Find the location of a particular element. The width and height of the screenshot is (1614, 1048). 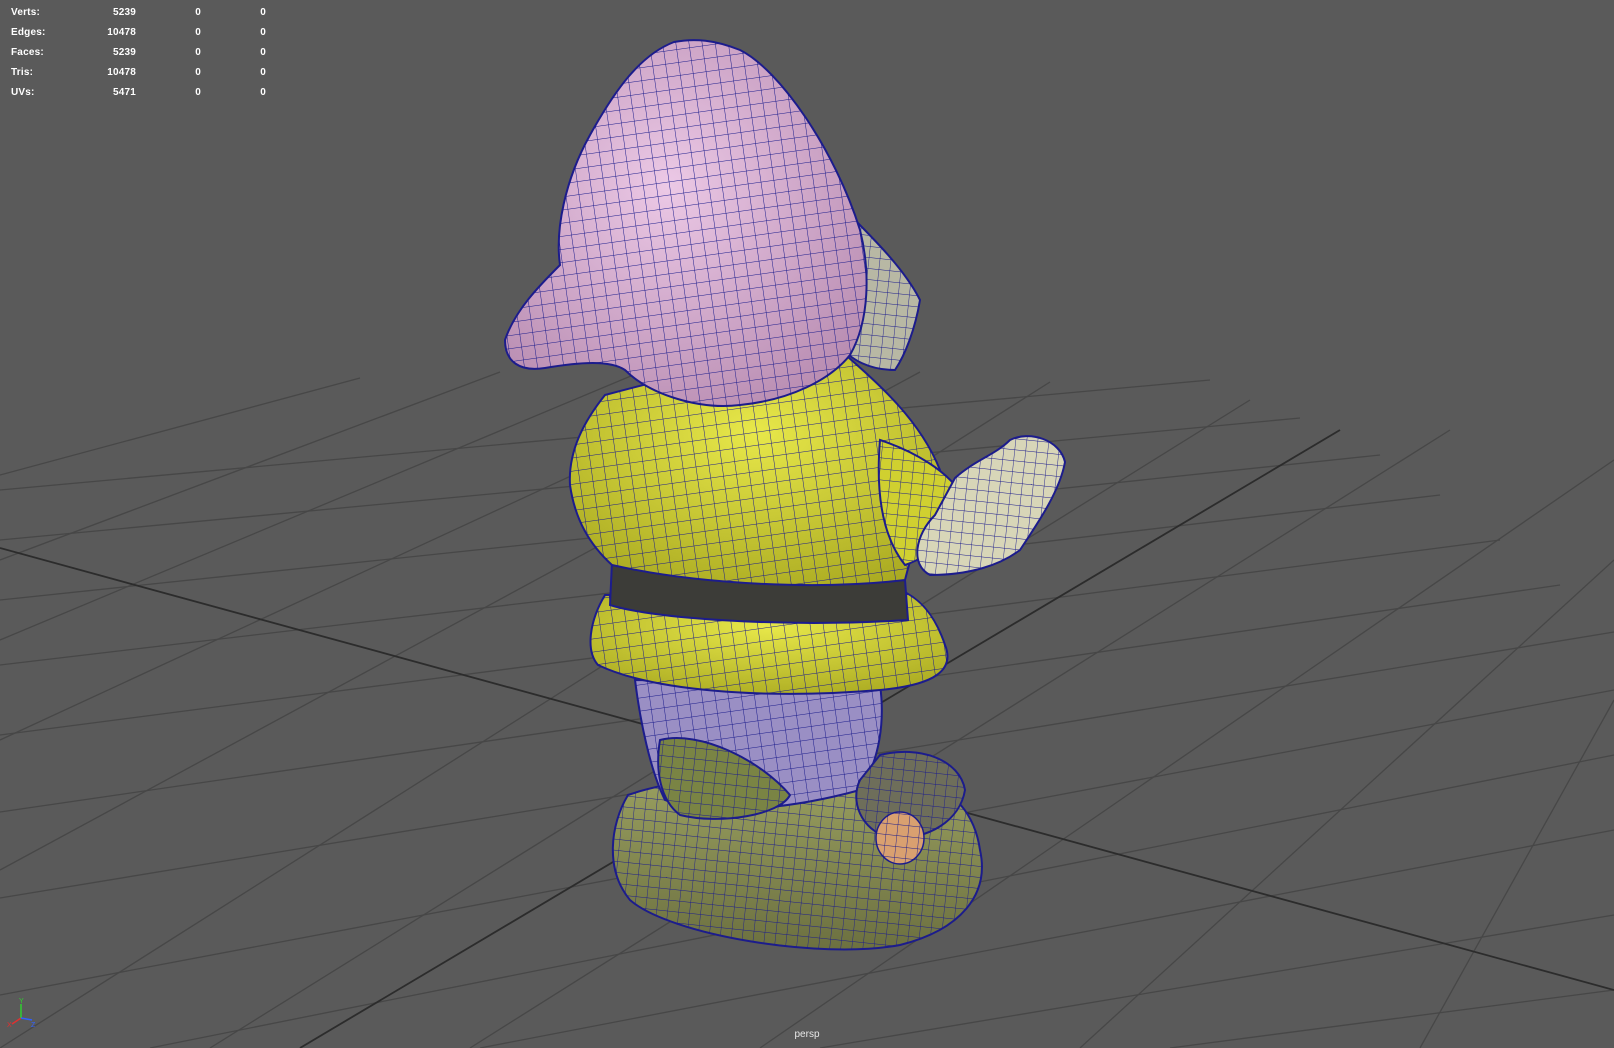

axis-x-label: X is located at coordinates (9, 1025).